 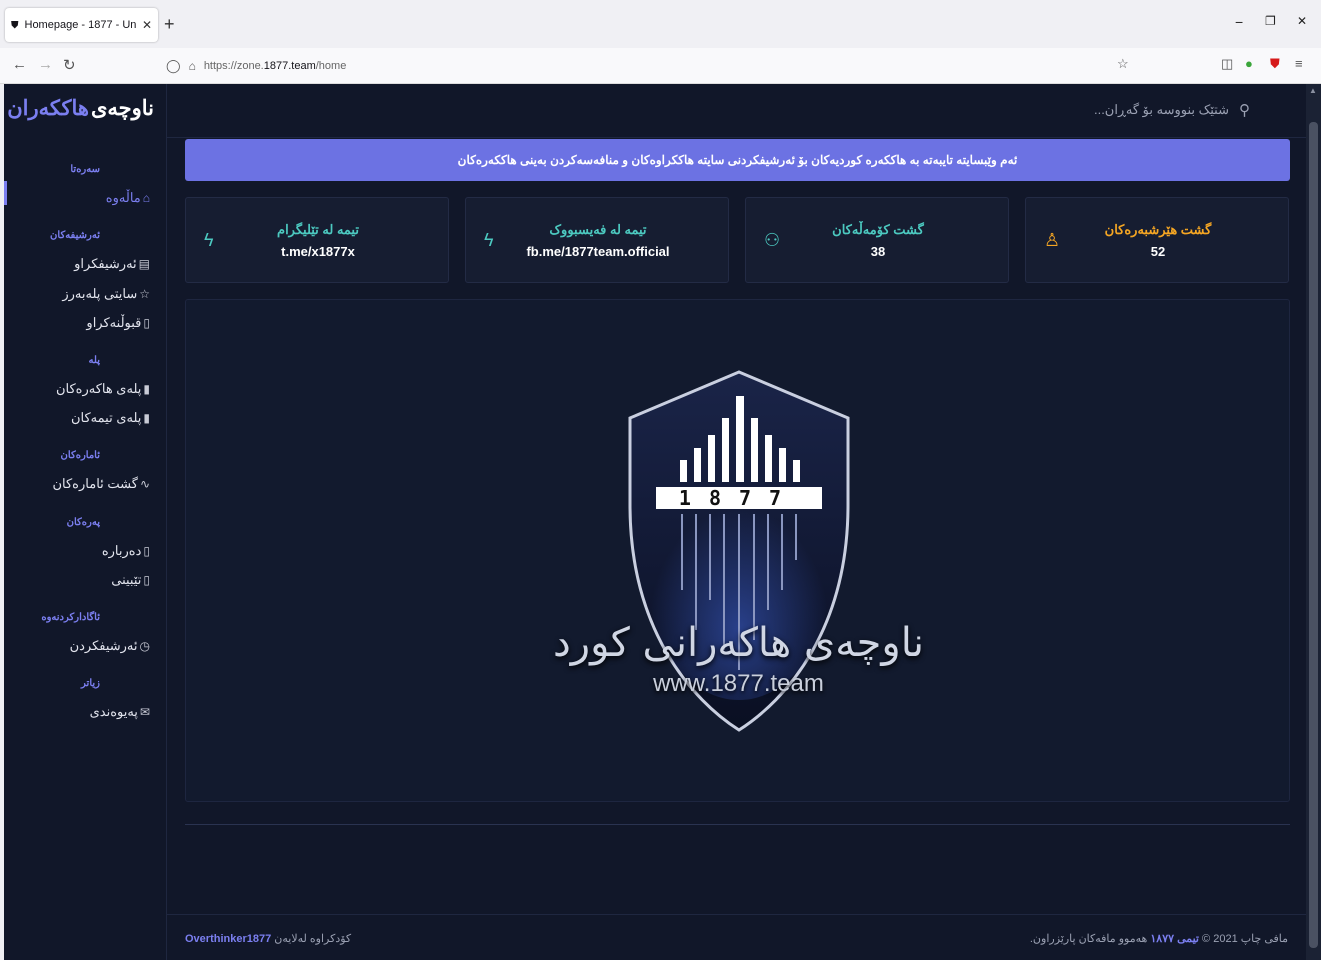 What do you see at coordinates (103, 645) in the screenshot?
I see `sidebar-item-label: ئەرشیفکردن` at bounding box center [103, 645].